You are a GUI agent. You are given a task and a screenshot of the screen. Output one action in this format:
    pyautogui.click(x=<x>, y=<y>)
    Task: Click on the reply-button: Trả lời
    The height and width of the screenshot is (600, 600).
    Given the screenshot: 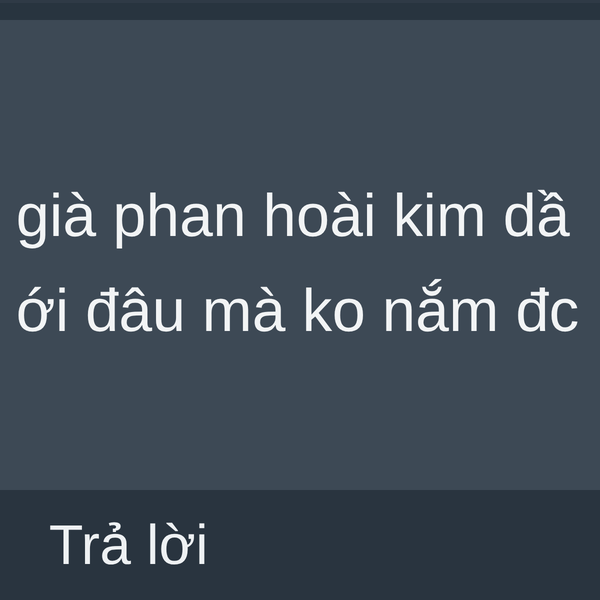 What is the action you would take?
    pyautogui.click(x=128, y=545)
    